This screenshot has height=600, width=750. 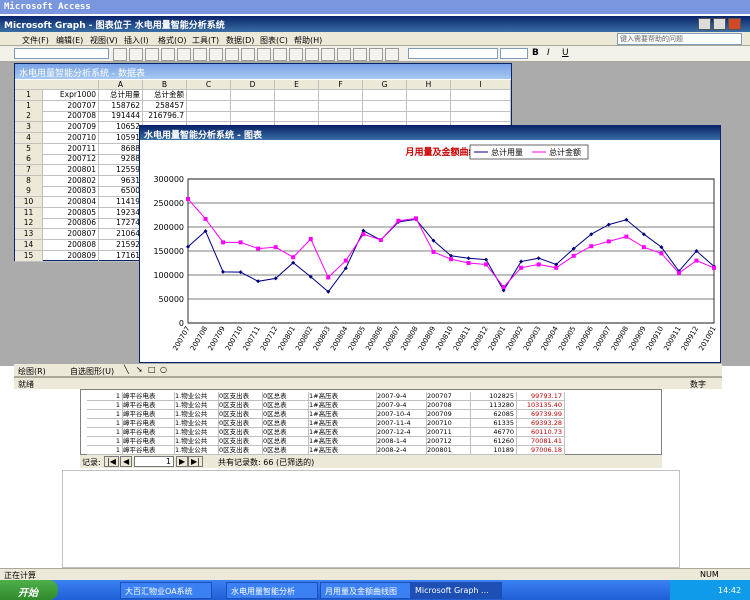 What do you see at coordinates (449, 441) in the screenshot?
I see `access-cell: 200712` at bounding box center [449, 441].